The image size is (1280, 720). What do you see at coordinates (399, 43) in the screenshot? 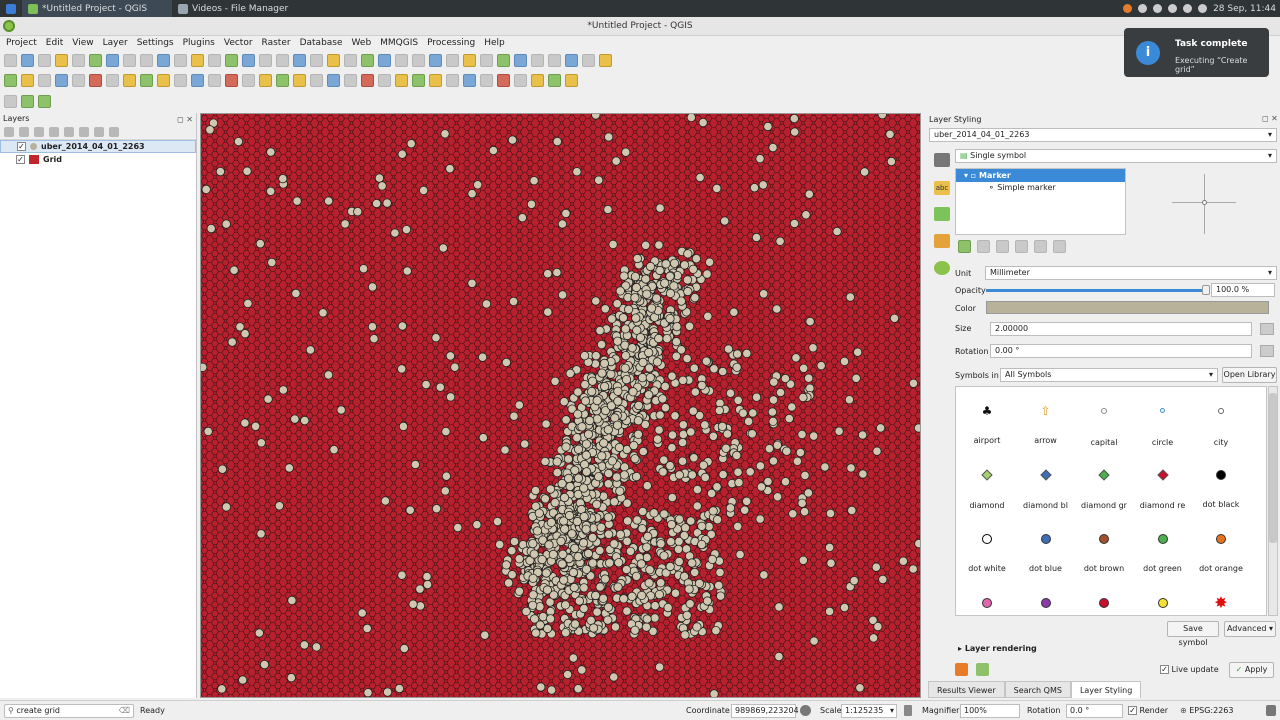
I see `menu-mmqgis: MMQGIS` at bounding box center [399, 43].